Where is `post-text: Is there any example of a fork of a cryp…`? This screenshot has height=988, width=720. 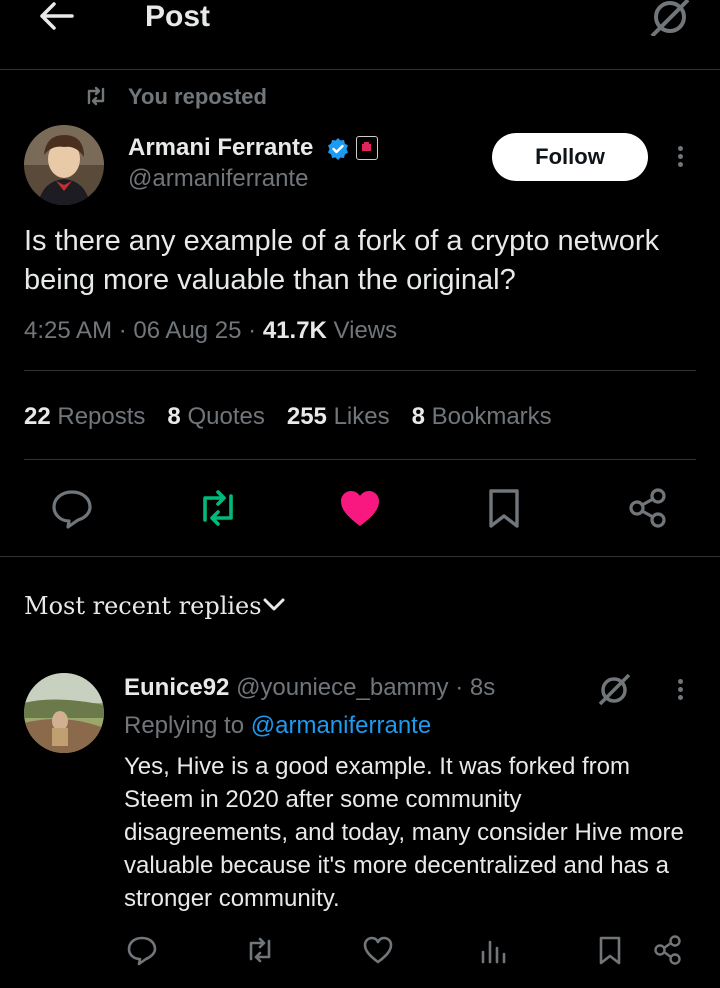 post-text: Is there any example of a fork of a cryp… is located at coordinates (342, 260).